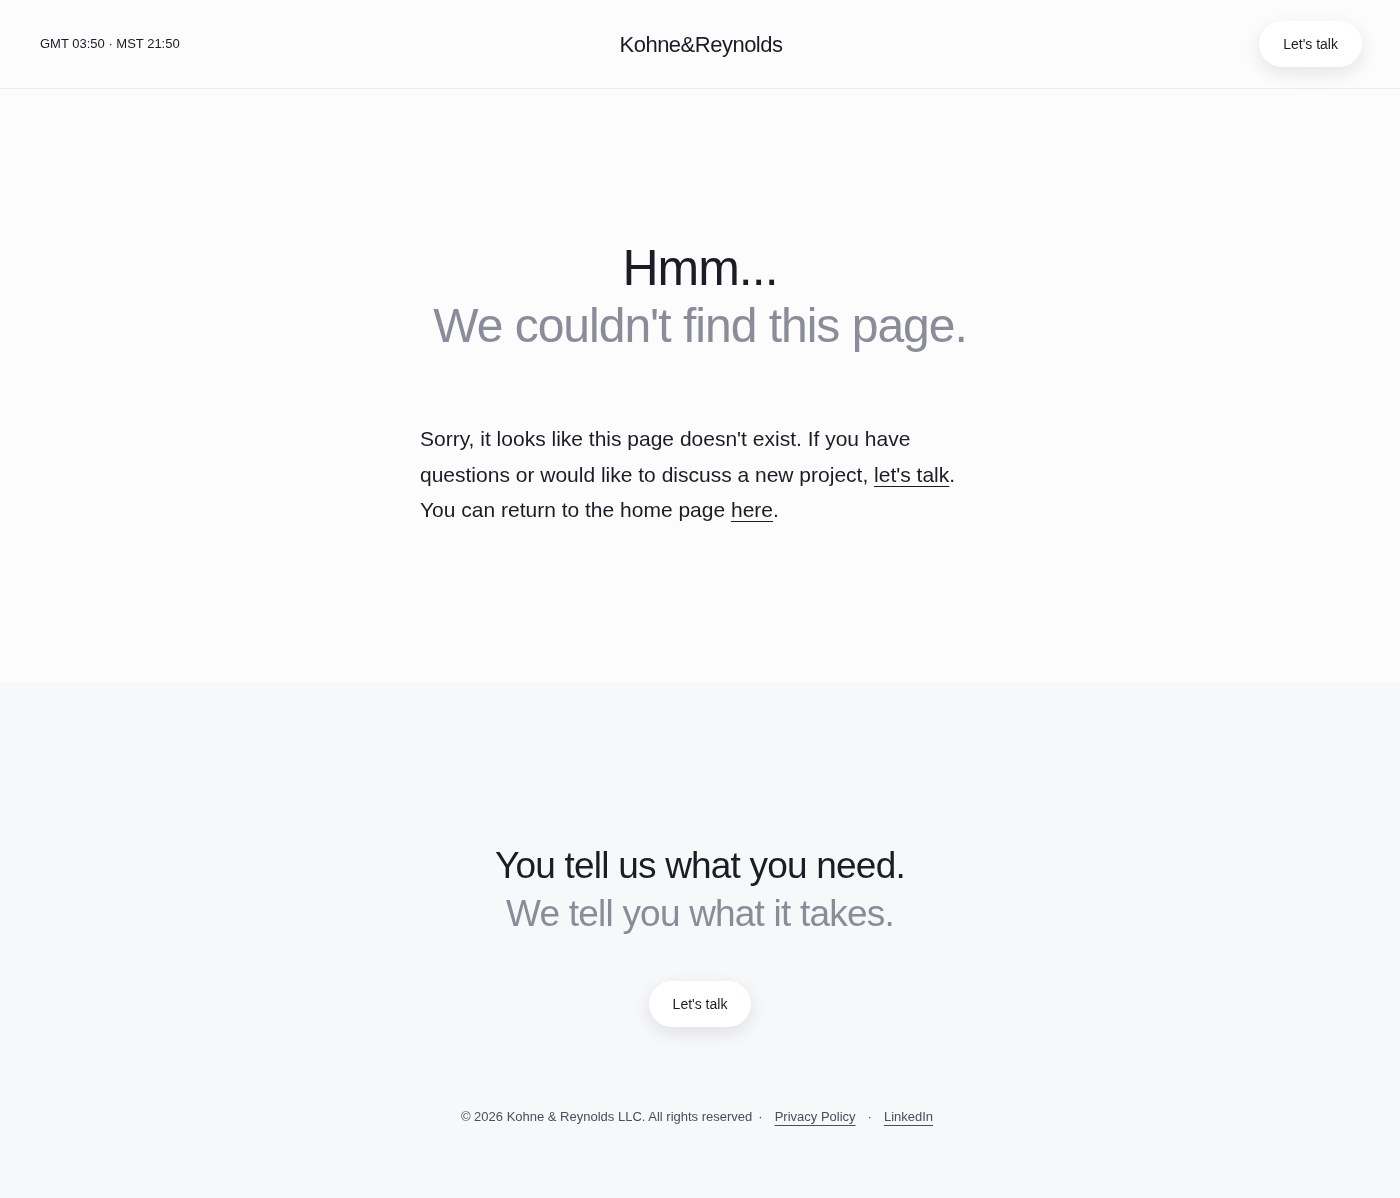  Describe the element at coordinates (688, 474) in the screenshot. I see `error-message: Sorry, it looks like this page doesn't exist. If you have questions or would like to discuss a new project, let's talk. You can return to the home page here.` at that location.